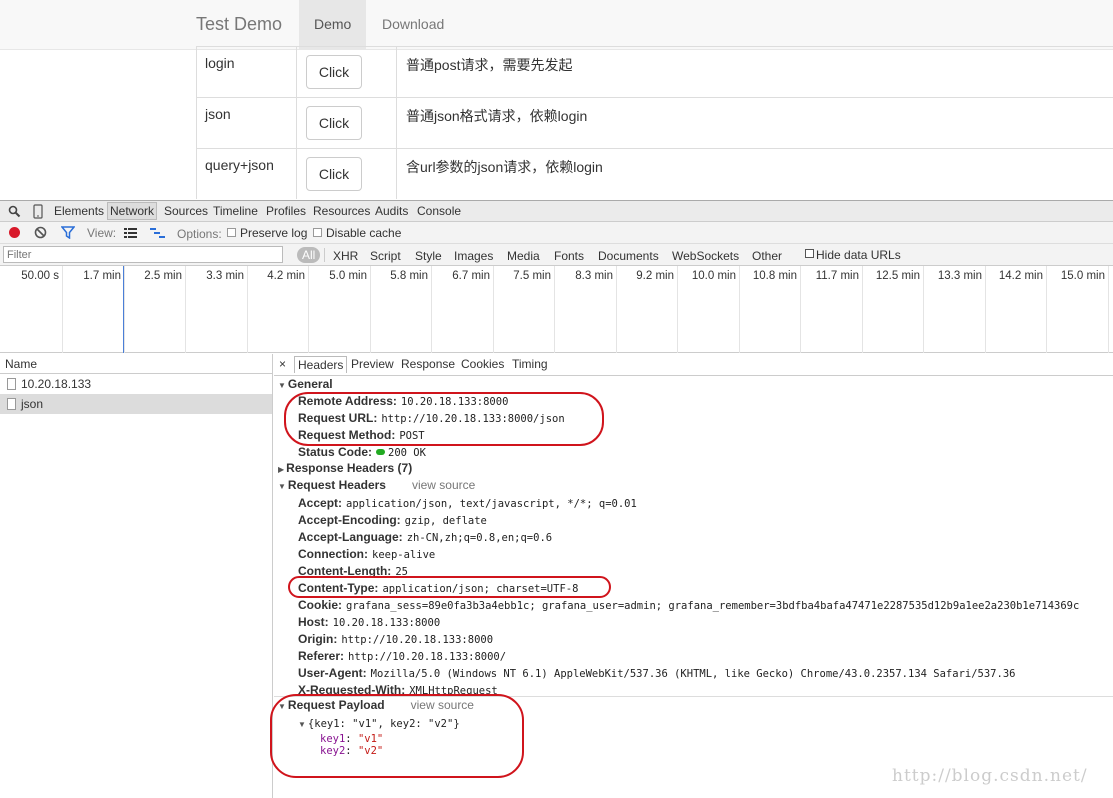 This screenshot has height=798, width=1113. Describe the element at coordinates (130, 233) in the screenshot. I see `large-rows-icon` at that location.